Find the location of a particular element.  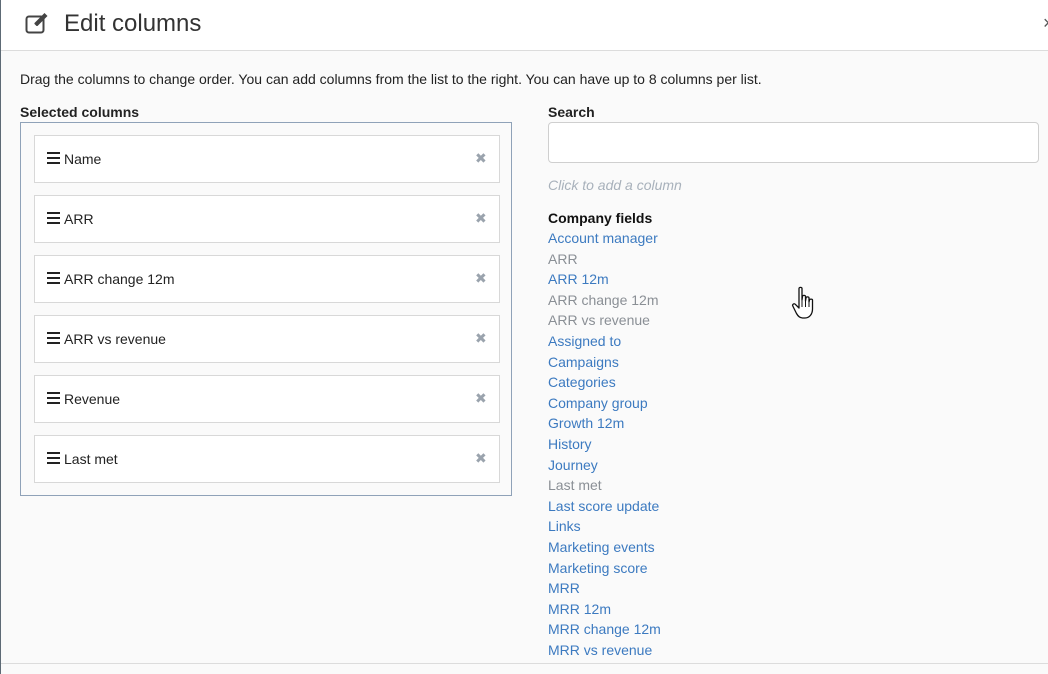

field-item: ARR change 12m is located at coordinates (603, 299).